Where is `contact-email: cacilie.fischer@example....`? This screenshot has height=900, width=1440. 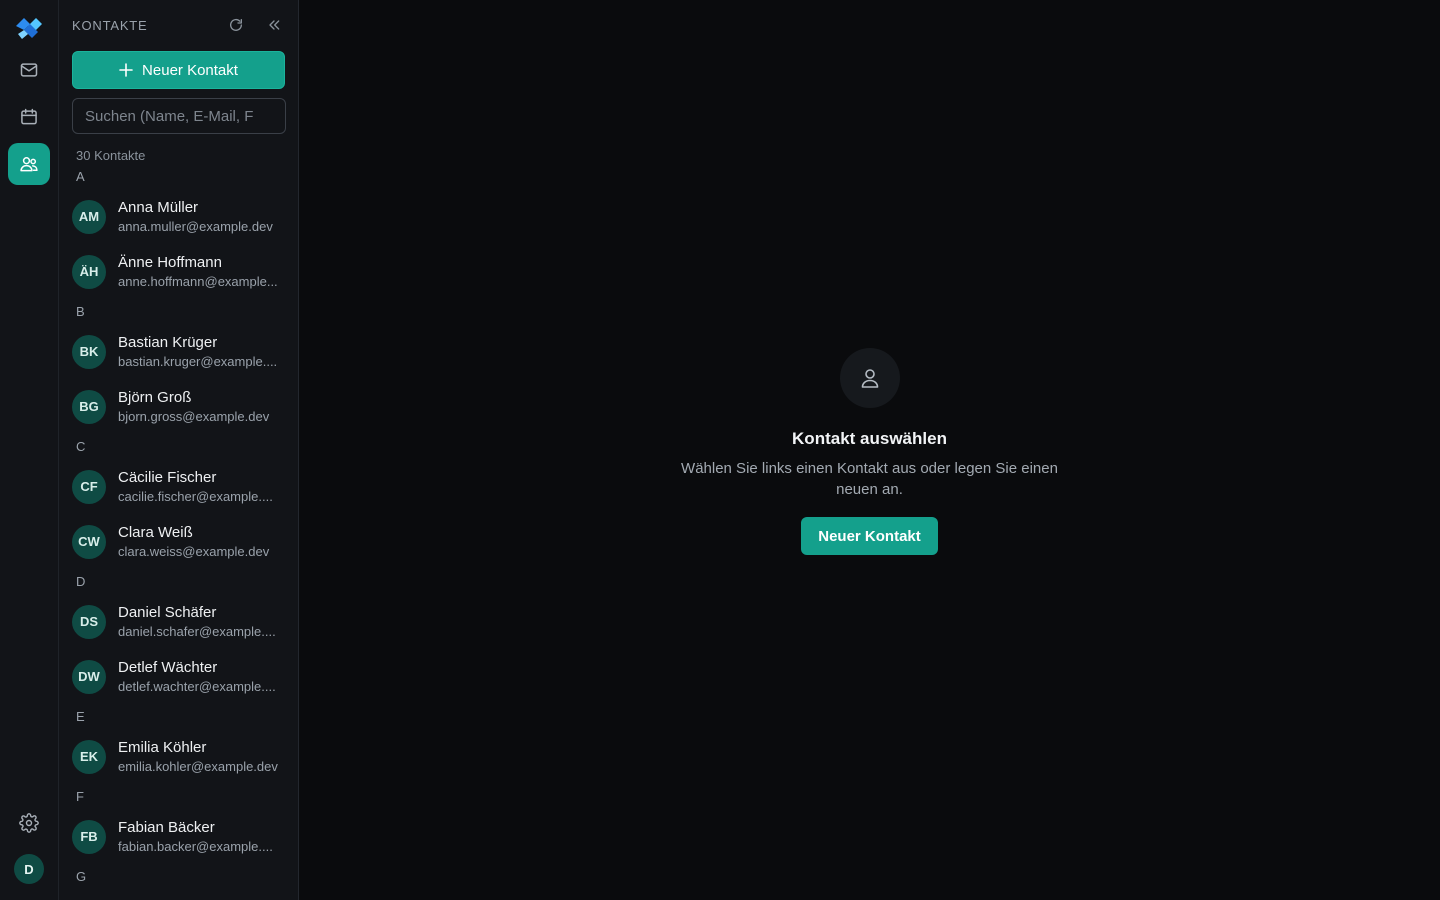 contact-email: cacilie.fischer@example.... is located at coordinates (195, 496).